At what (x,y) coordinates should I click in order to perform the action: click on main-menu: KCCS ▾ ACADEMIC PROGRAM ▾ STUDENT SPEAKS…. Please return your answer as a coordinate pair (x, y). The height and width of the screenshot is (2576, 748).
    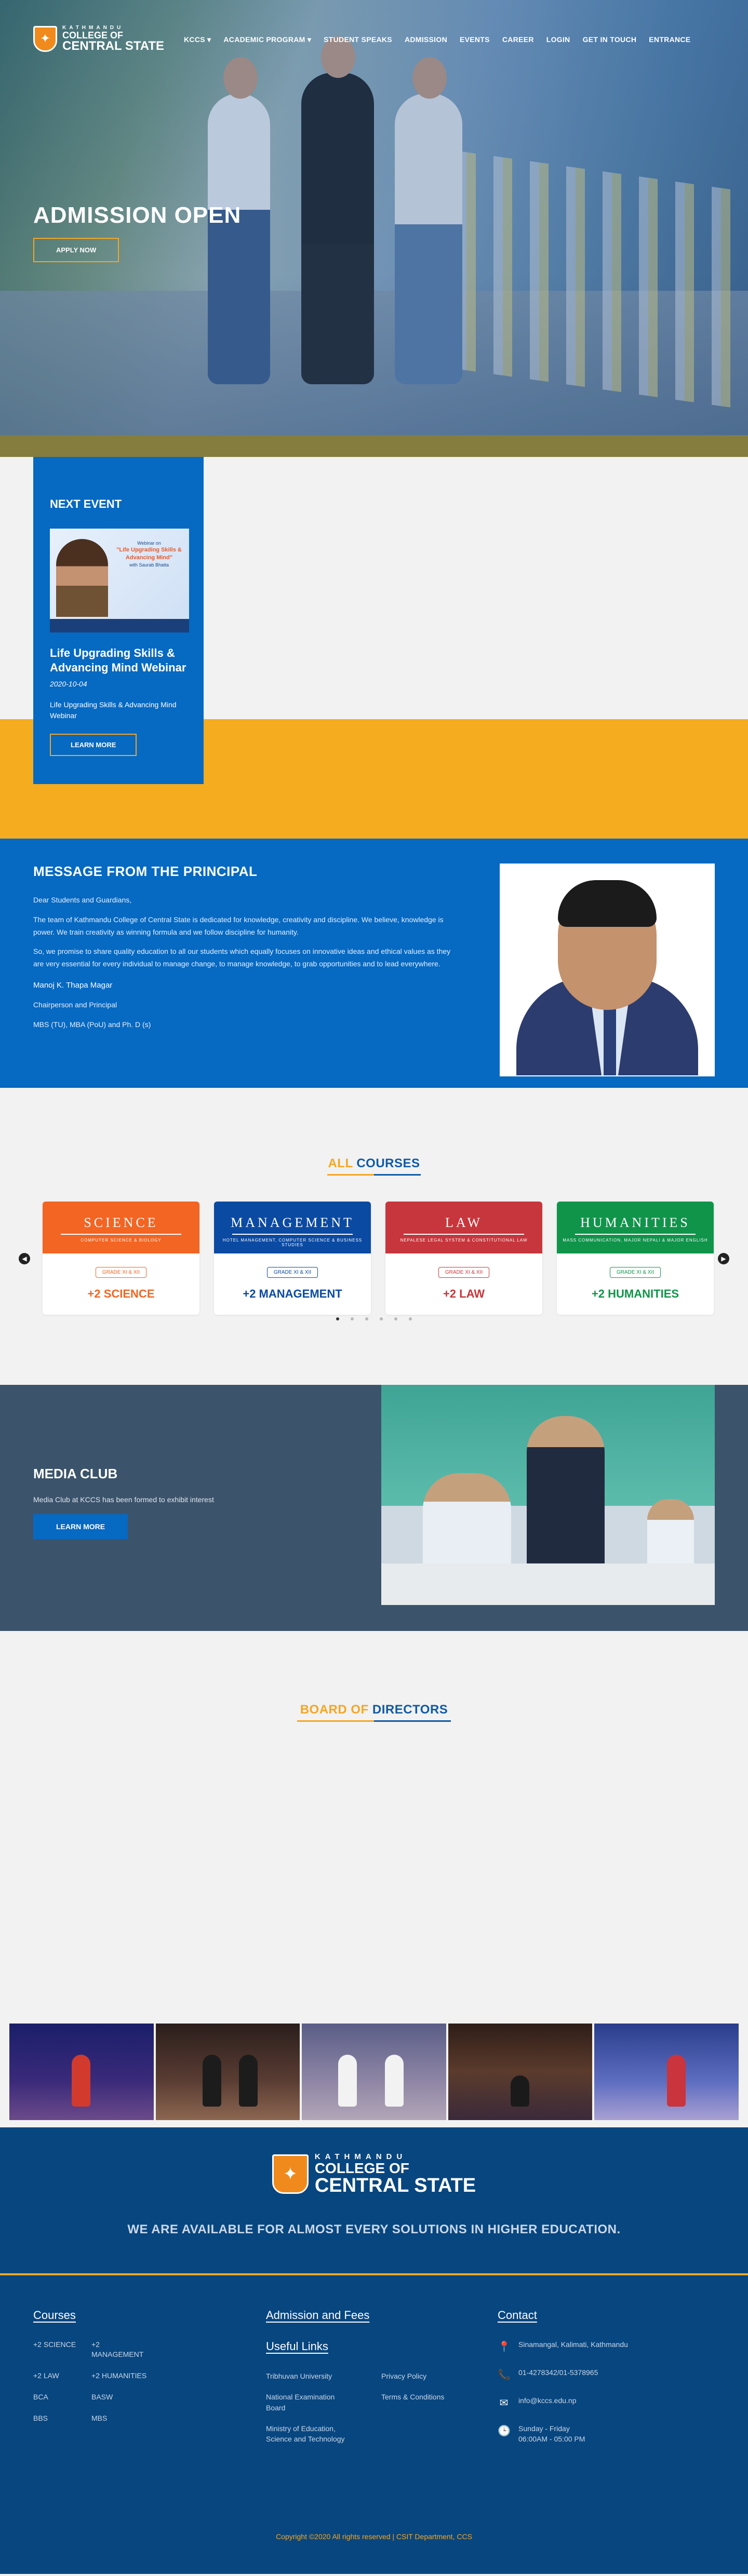
    Looking at the image, I should click on (437, 39).